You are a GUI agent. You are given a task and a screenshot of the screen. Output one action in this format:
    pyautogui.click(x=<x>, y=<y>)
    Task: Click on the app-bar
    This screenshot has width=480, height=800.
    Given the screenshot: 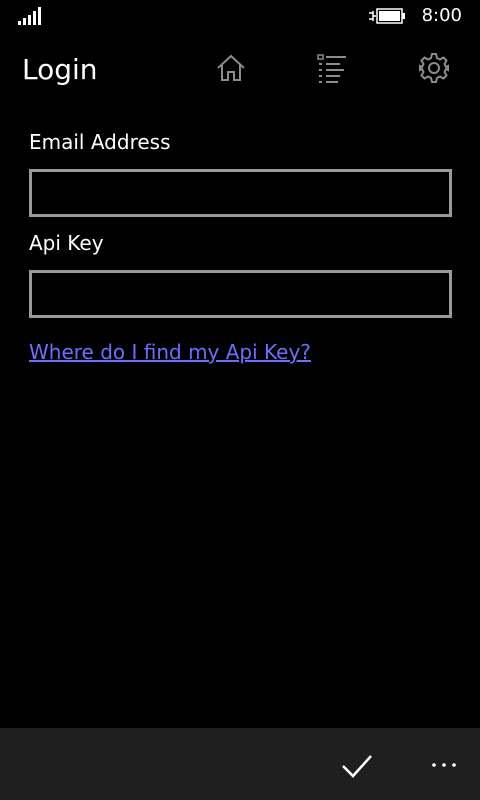 What is the action you would take?
    pyautogui.click(x=240, y=764)
    